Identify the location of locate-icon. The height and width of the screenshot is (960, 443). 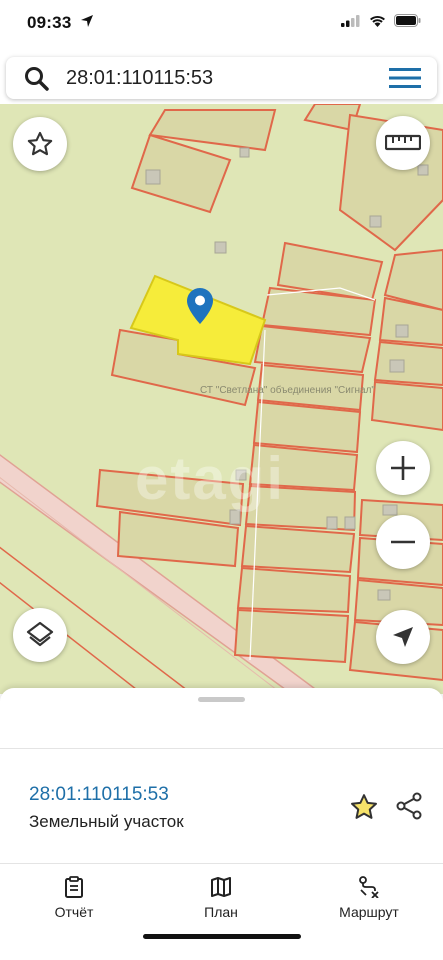
(403, 637).